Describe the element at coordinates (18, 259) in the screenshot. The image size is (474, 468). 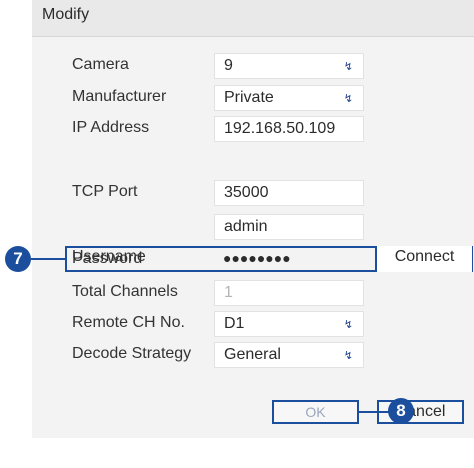
I see `step-7-callout: 7` at that location.